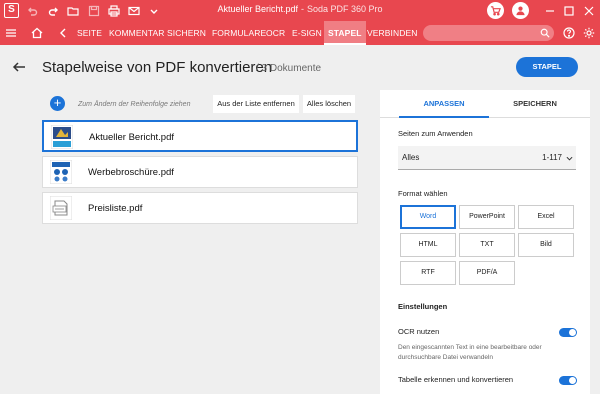  Describe the element at coordinates (423, 193) in the screenshot. I see `format-label: Format wählen` at that location.